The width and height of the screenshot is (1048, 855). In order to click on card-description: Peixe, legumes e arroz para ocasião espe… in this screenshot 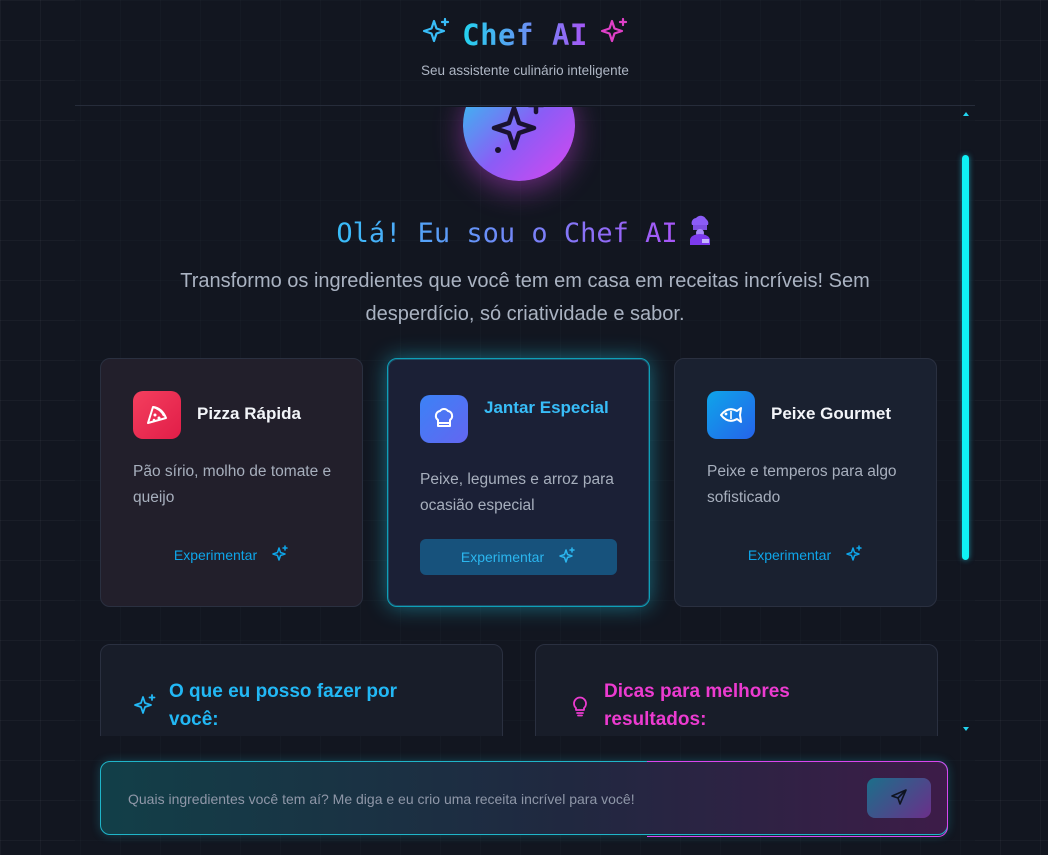, I will do `click(517, 492)`.